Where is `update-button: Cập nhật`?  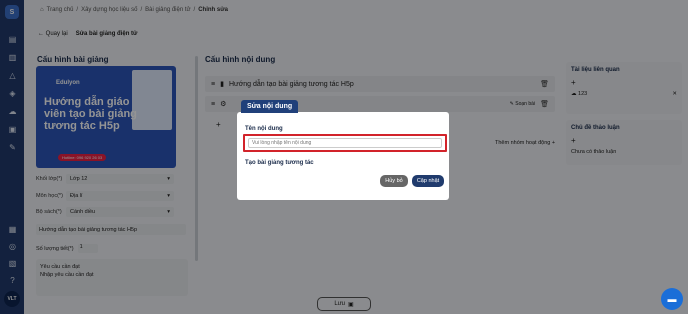 update-button: Cập nhật is located at coordinates (428, 181).